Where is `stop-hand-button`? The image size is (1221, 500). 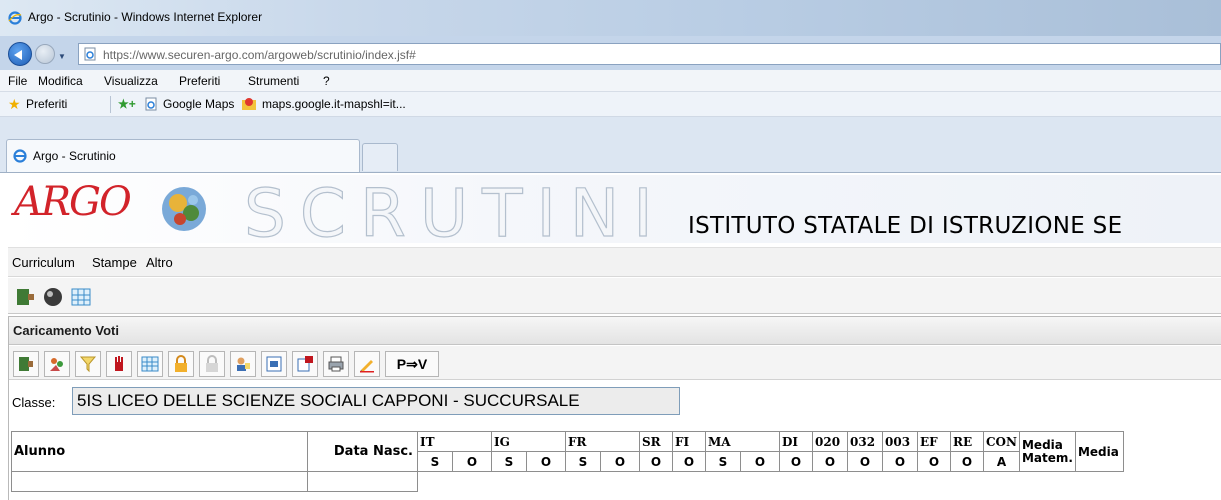 stop-hand-button is located at coordinates (119, 364).